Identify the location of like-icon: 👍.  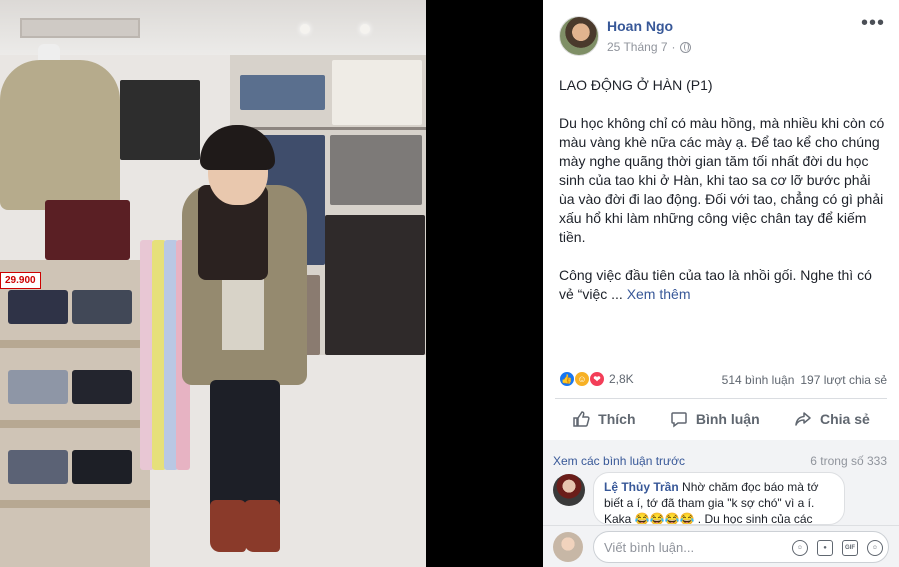
(567, 379).